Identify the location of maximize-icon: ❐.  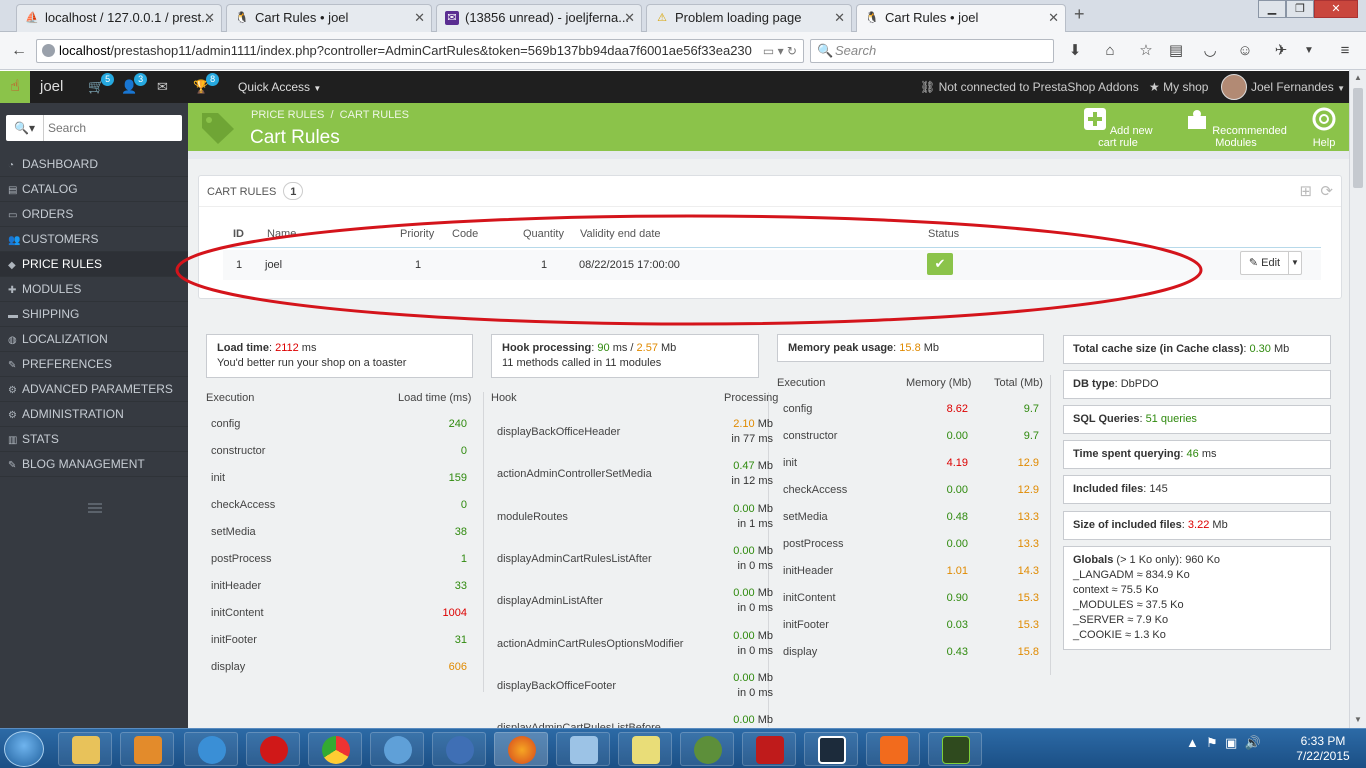
(1300, 9).